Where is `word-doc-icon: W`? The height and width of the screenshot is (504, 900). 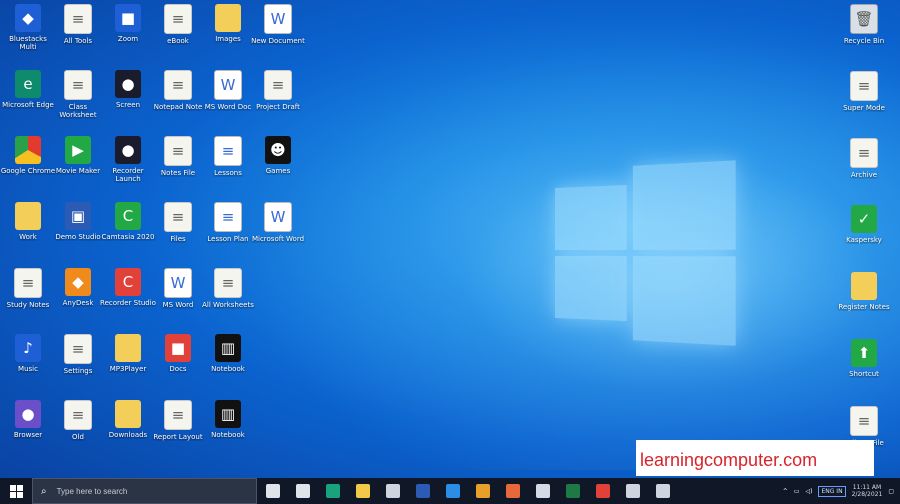 word-doc-icon: W is located at coordinates (178, 283).